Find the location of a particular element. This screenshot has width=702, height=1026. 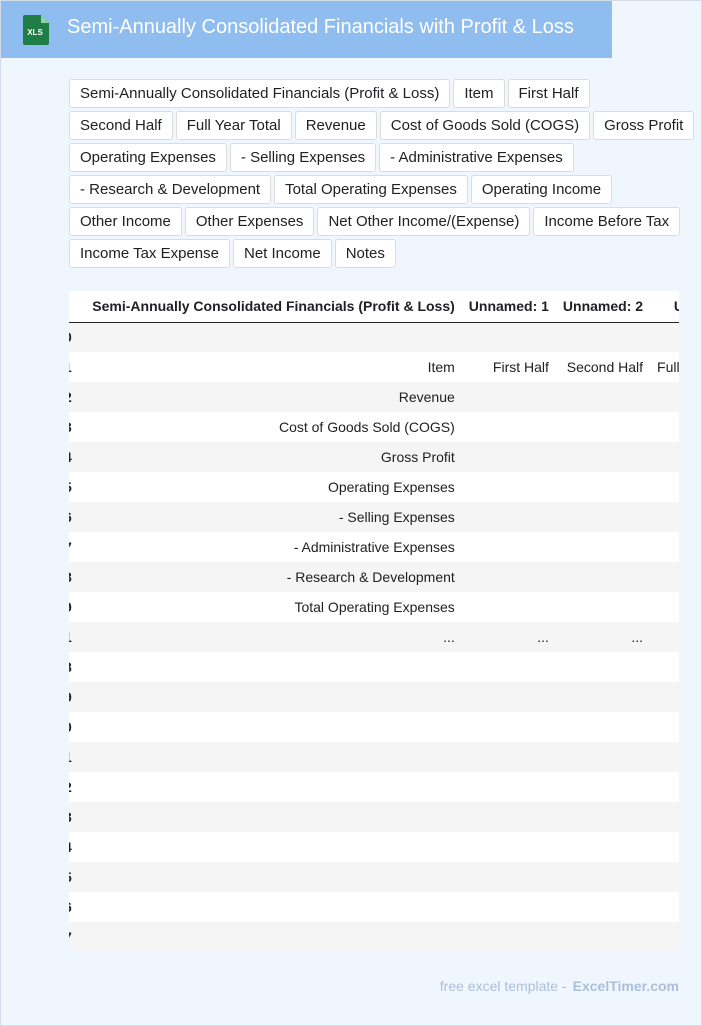

table-row: 5 is located at coordinates (374, 877).